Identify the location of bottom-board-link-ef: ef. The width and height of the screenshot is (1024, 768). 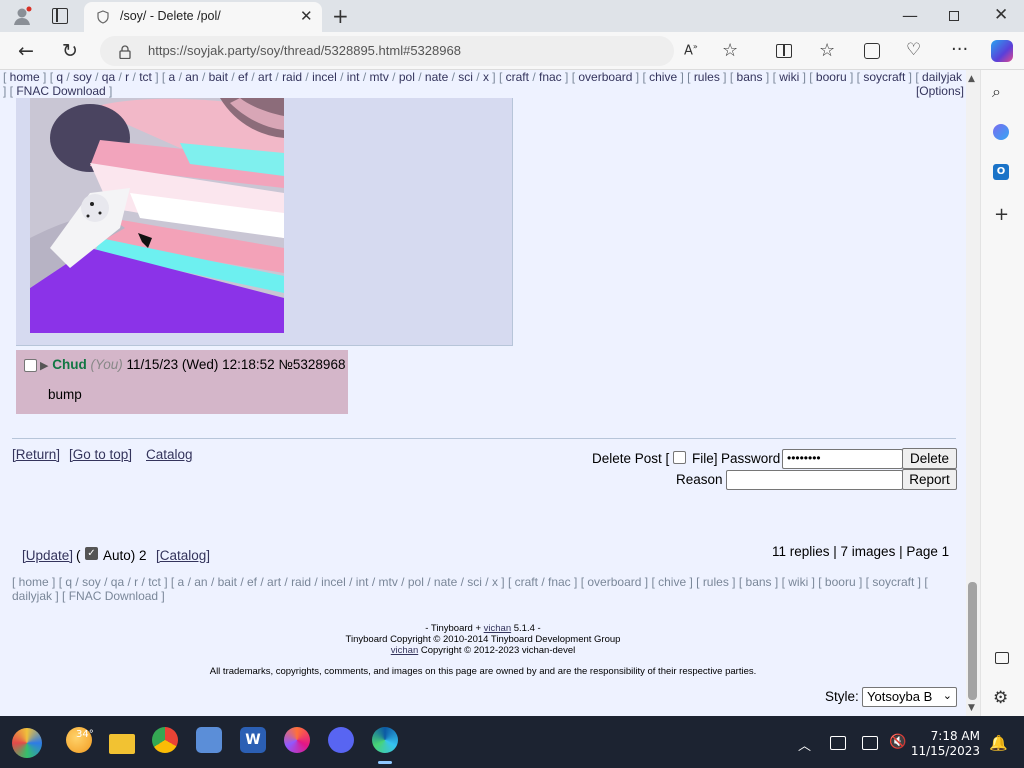
(252, 582).